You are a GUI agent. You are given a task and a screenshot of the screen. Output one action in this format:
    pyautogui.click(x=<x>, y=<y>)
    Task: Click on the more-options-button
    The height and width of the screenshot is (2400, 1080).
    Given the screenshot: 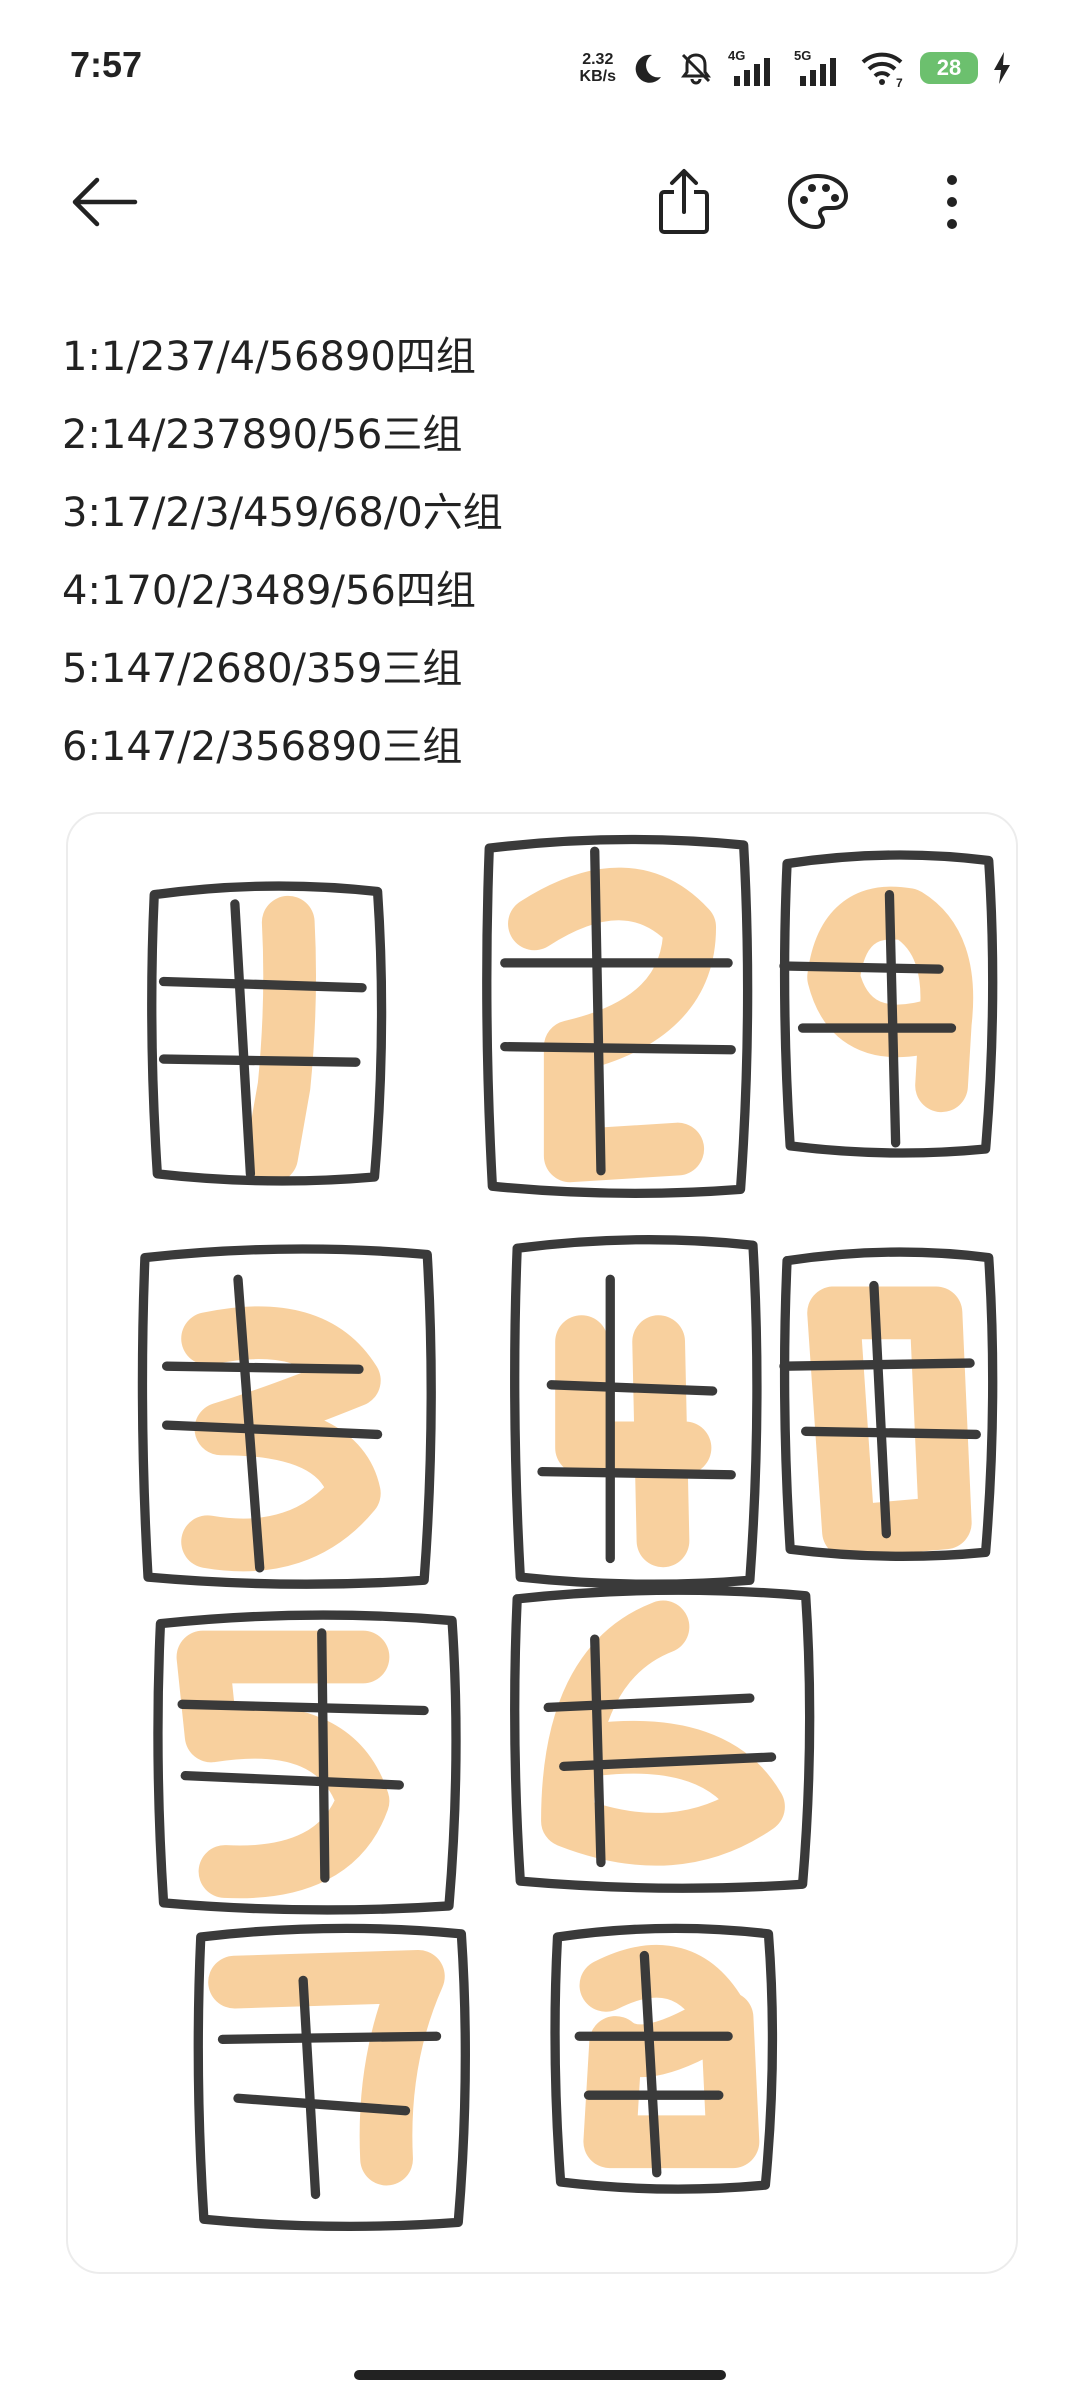 What is the action you would take?
    pyautogui.click(x=952, y=204)
    